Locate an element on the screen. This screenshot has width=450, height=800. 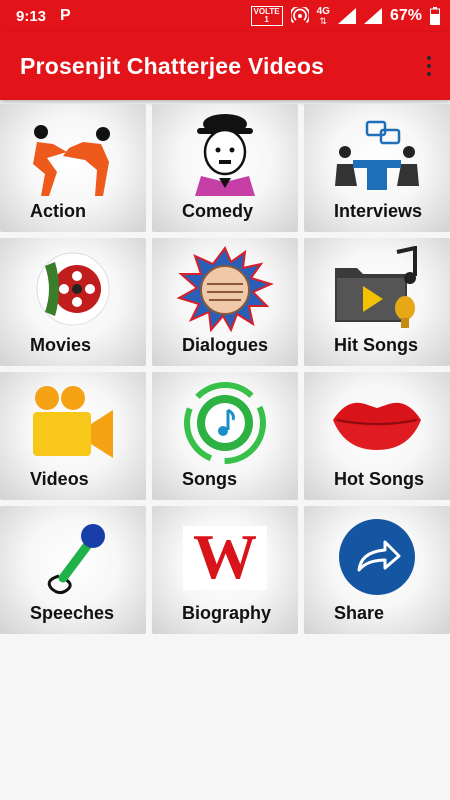
clock: 9:13 is located at coordinates (31, 16).